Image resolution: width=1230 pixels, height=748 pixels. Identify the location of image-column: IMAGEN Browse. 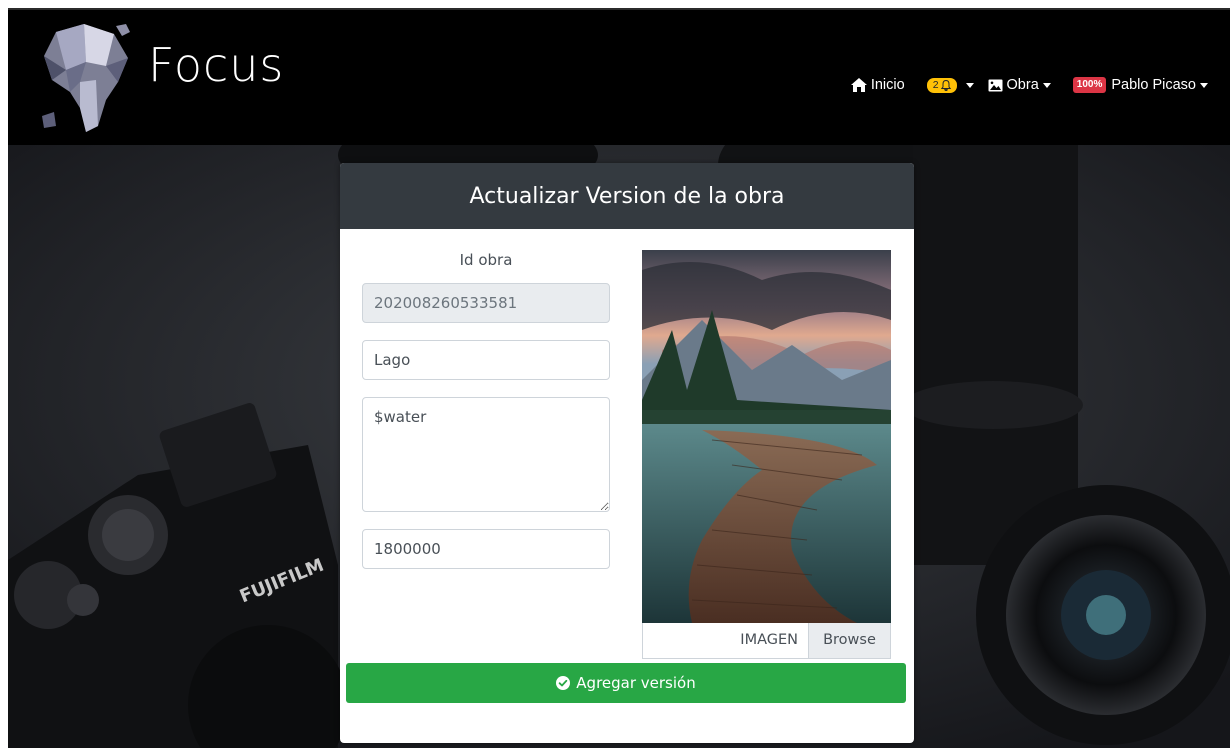
(766, 454).